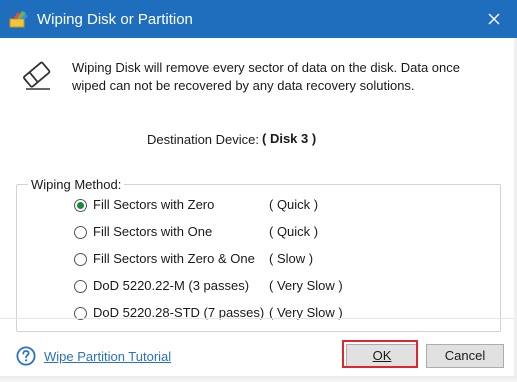 This screenshot has width=517, height=382. Describe the element at coordinates (26, 356) in the screenshot. I see `question-icon` at that location.